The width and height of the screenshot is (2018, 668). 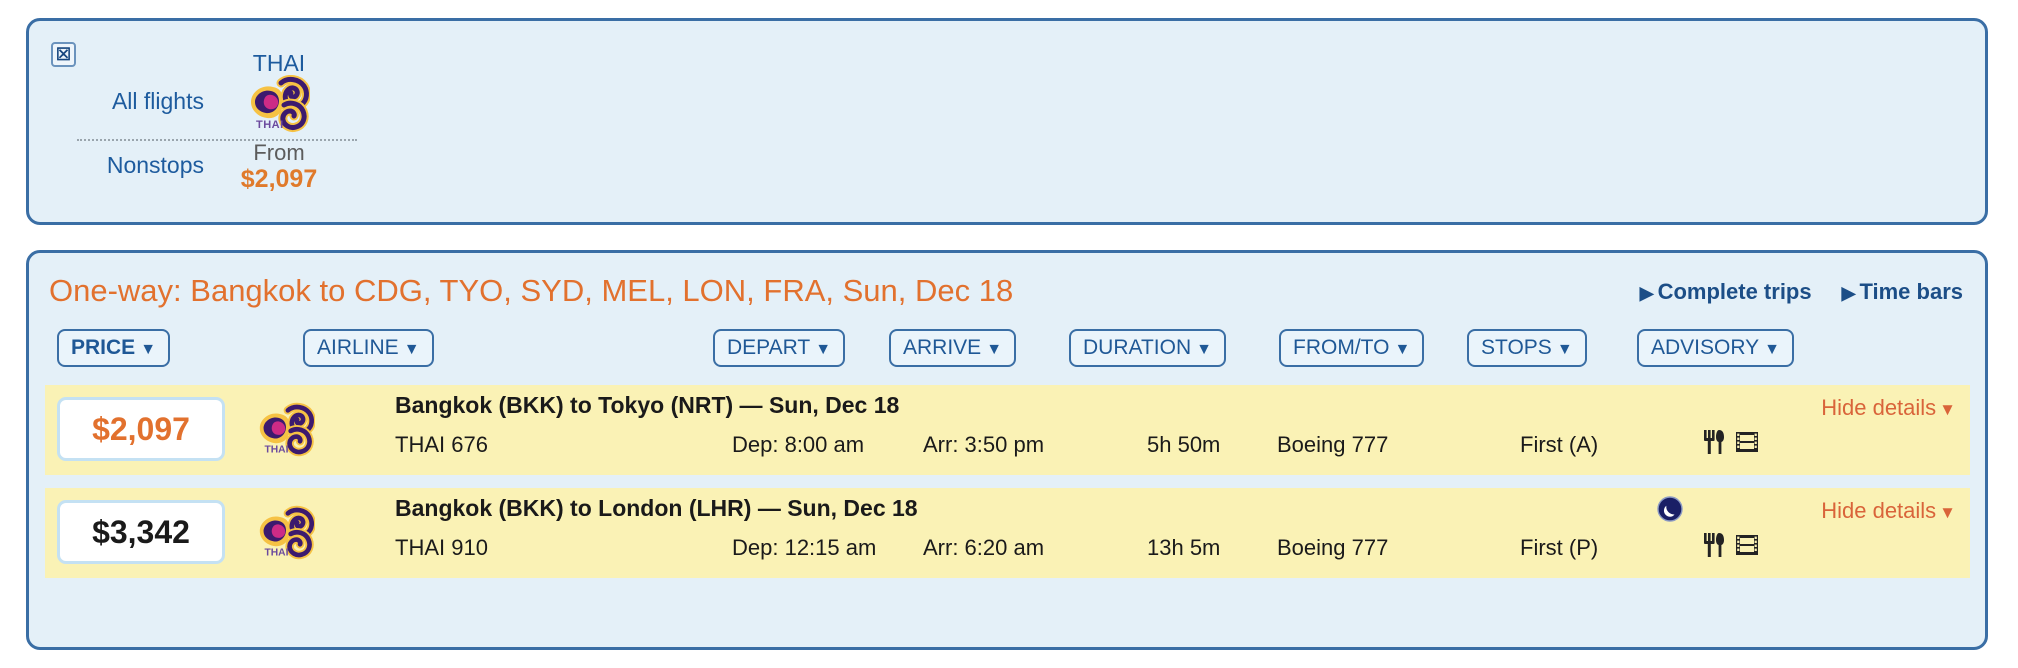 I want to click on header-links: ▶ Complete trips ▶ Time bars, so click(x=1801, y=292).